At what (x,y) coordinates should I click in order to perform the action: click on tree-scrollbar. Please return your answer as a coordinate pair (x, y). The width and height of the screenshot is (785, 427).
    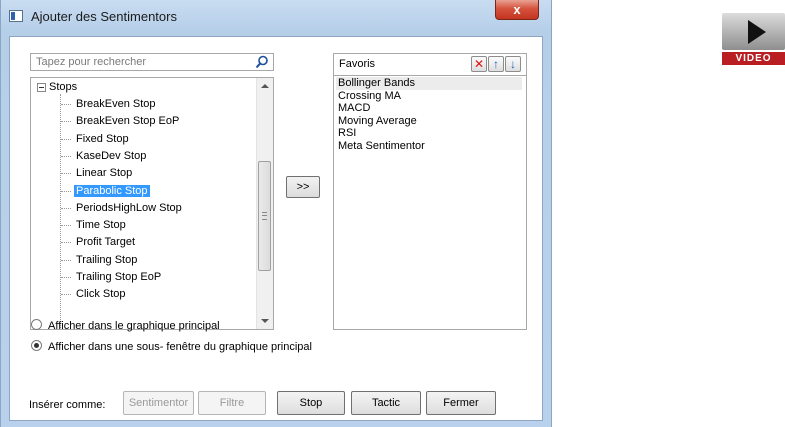
    Looking at the image, I should click on (264, 203).